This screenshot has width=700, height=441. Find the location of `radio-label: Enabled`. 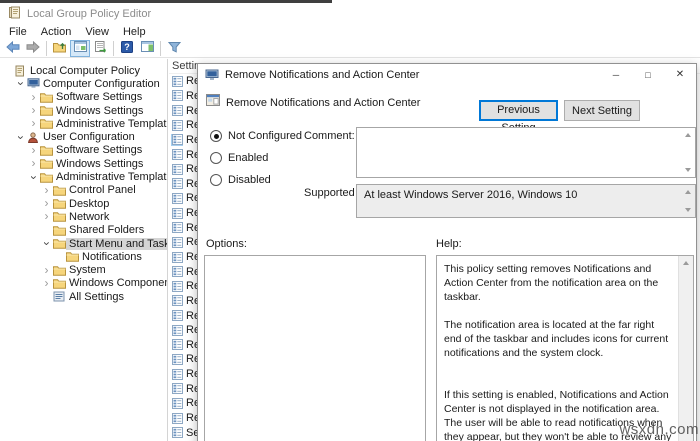

radio-label: Enabled is located at coordinates (248, 158).